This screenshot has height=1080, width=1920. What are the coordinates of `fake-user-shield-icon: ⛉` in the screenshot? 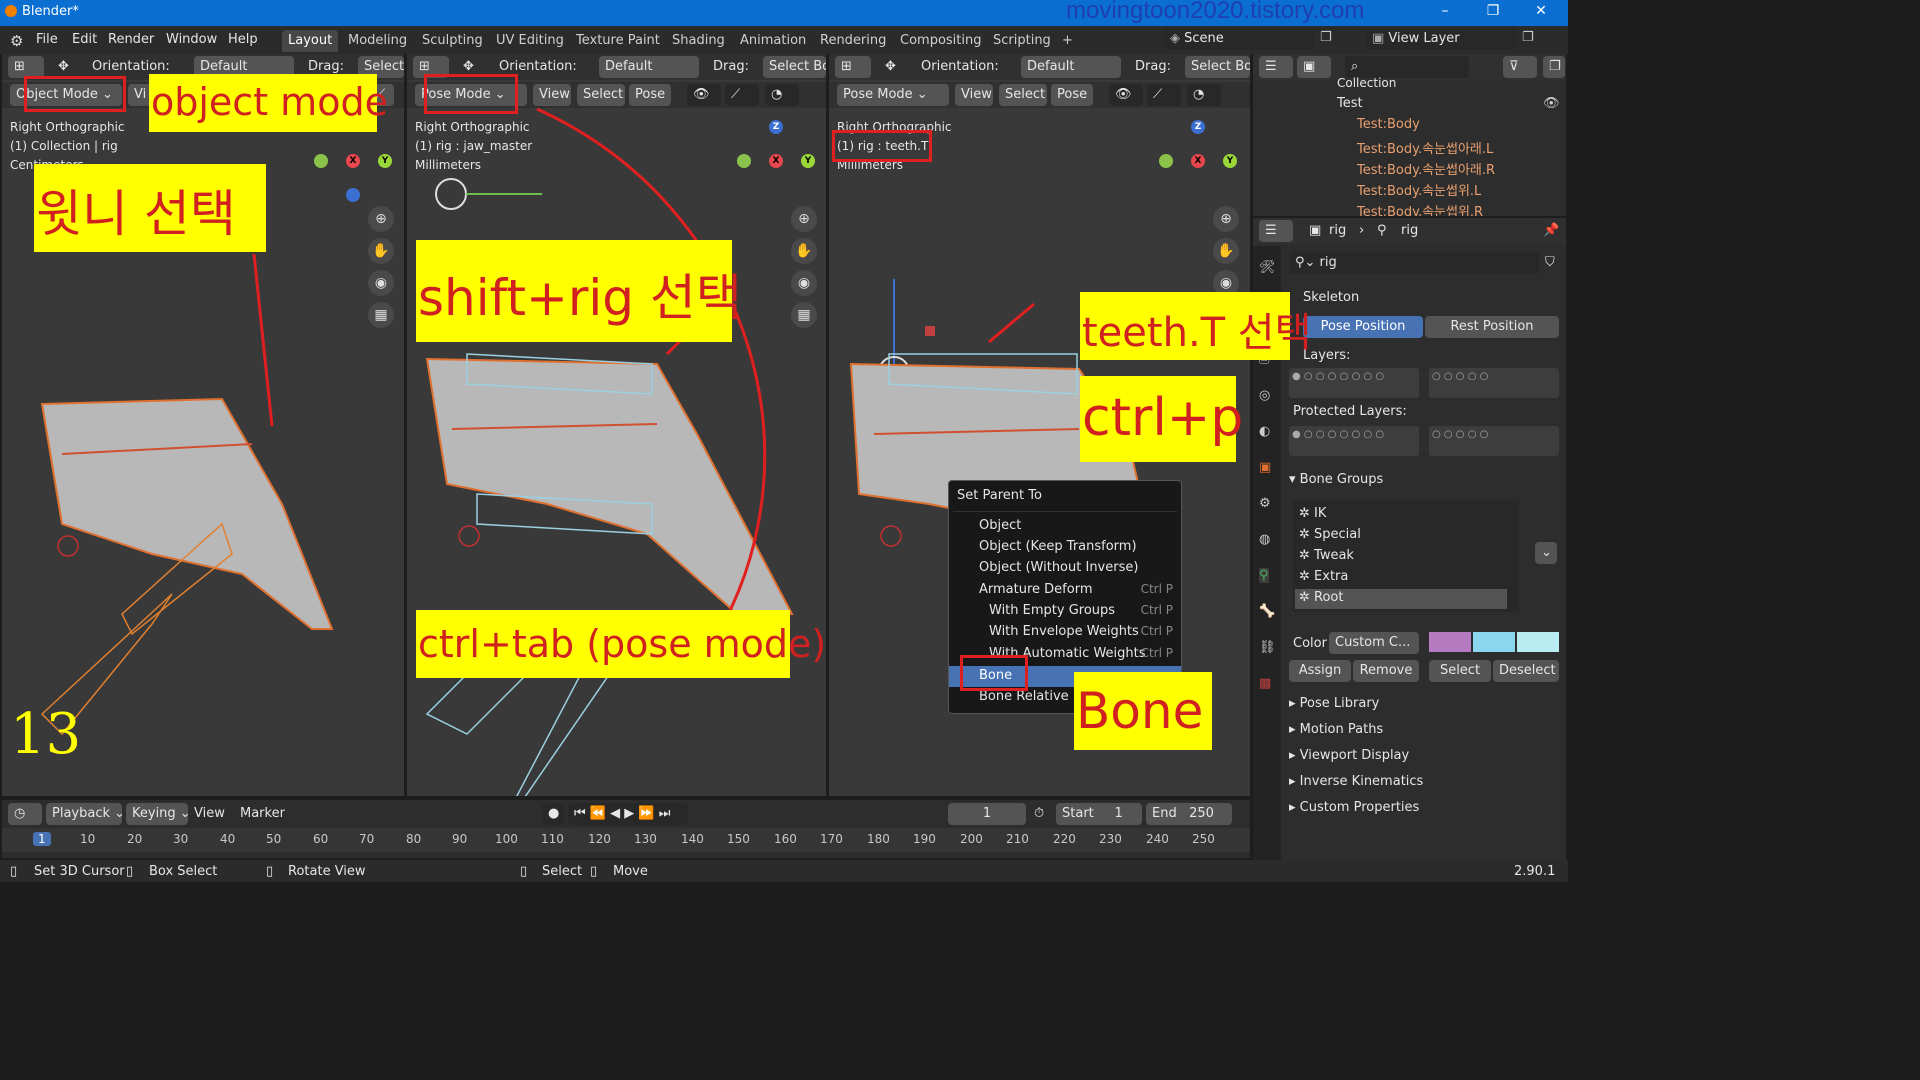 It's located at (1550, 262).